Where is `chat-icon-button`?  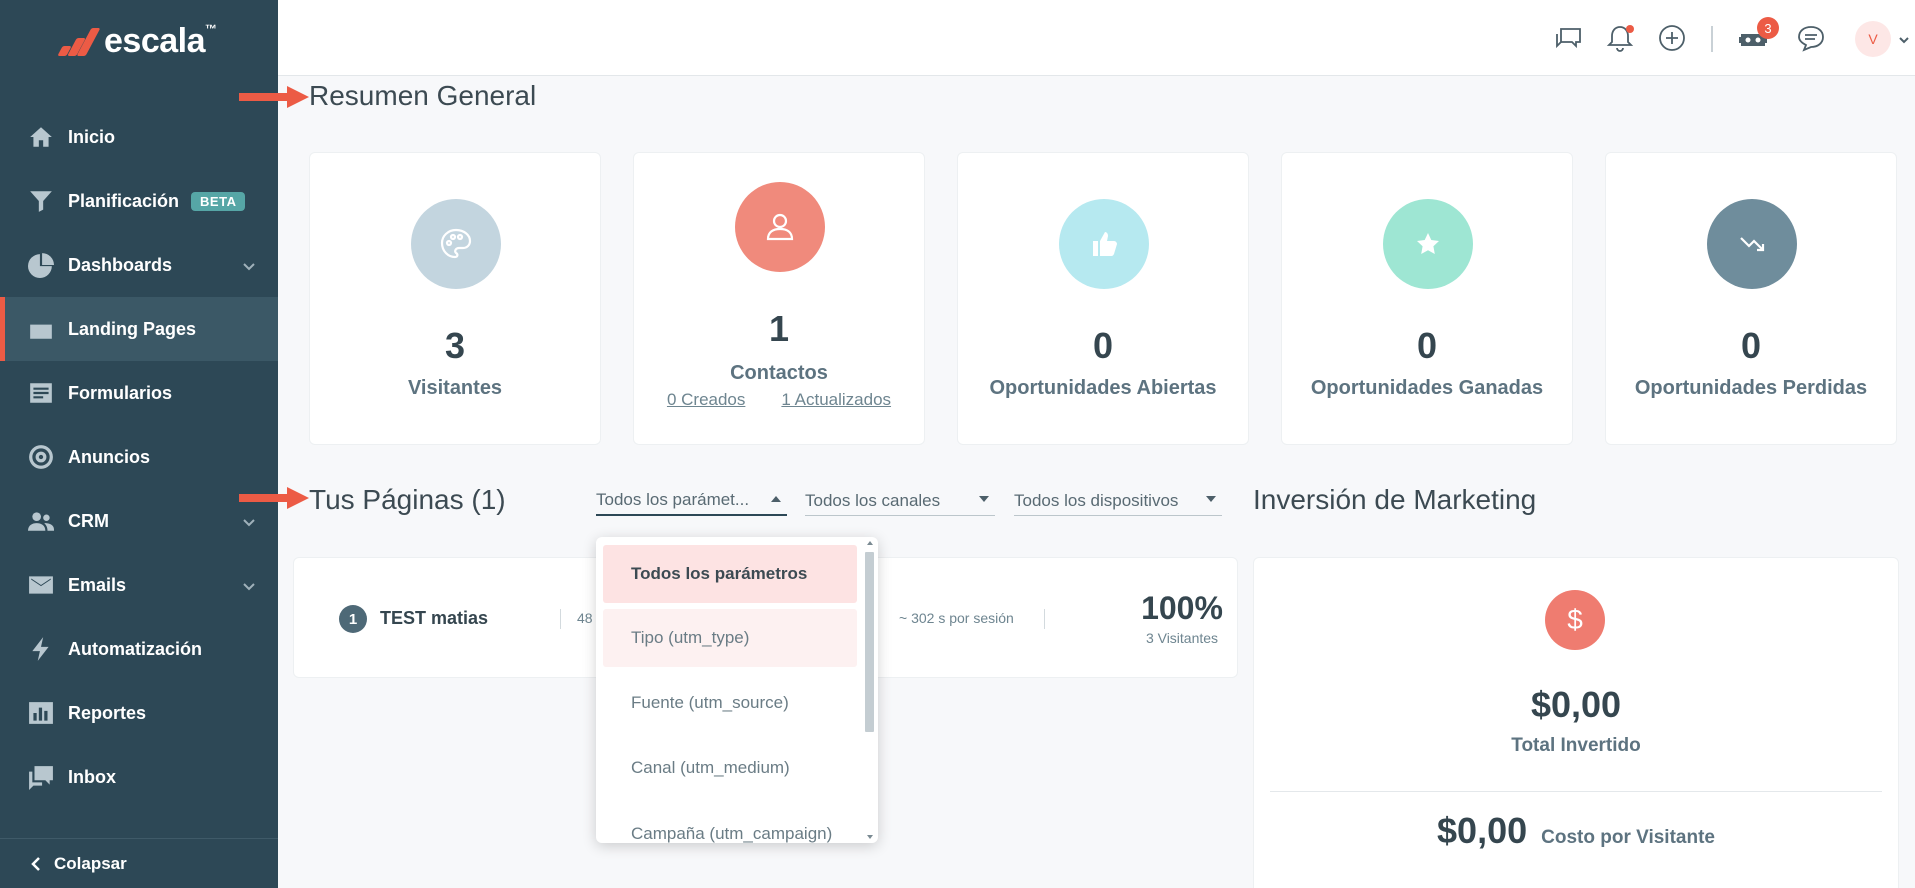 chat-icon-button is located at coordinates (1568, 38).